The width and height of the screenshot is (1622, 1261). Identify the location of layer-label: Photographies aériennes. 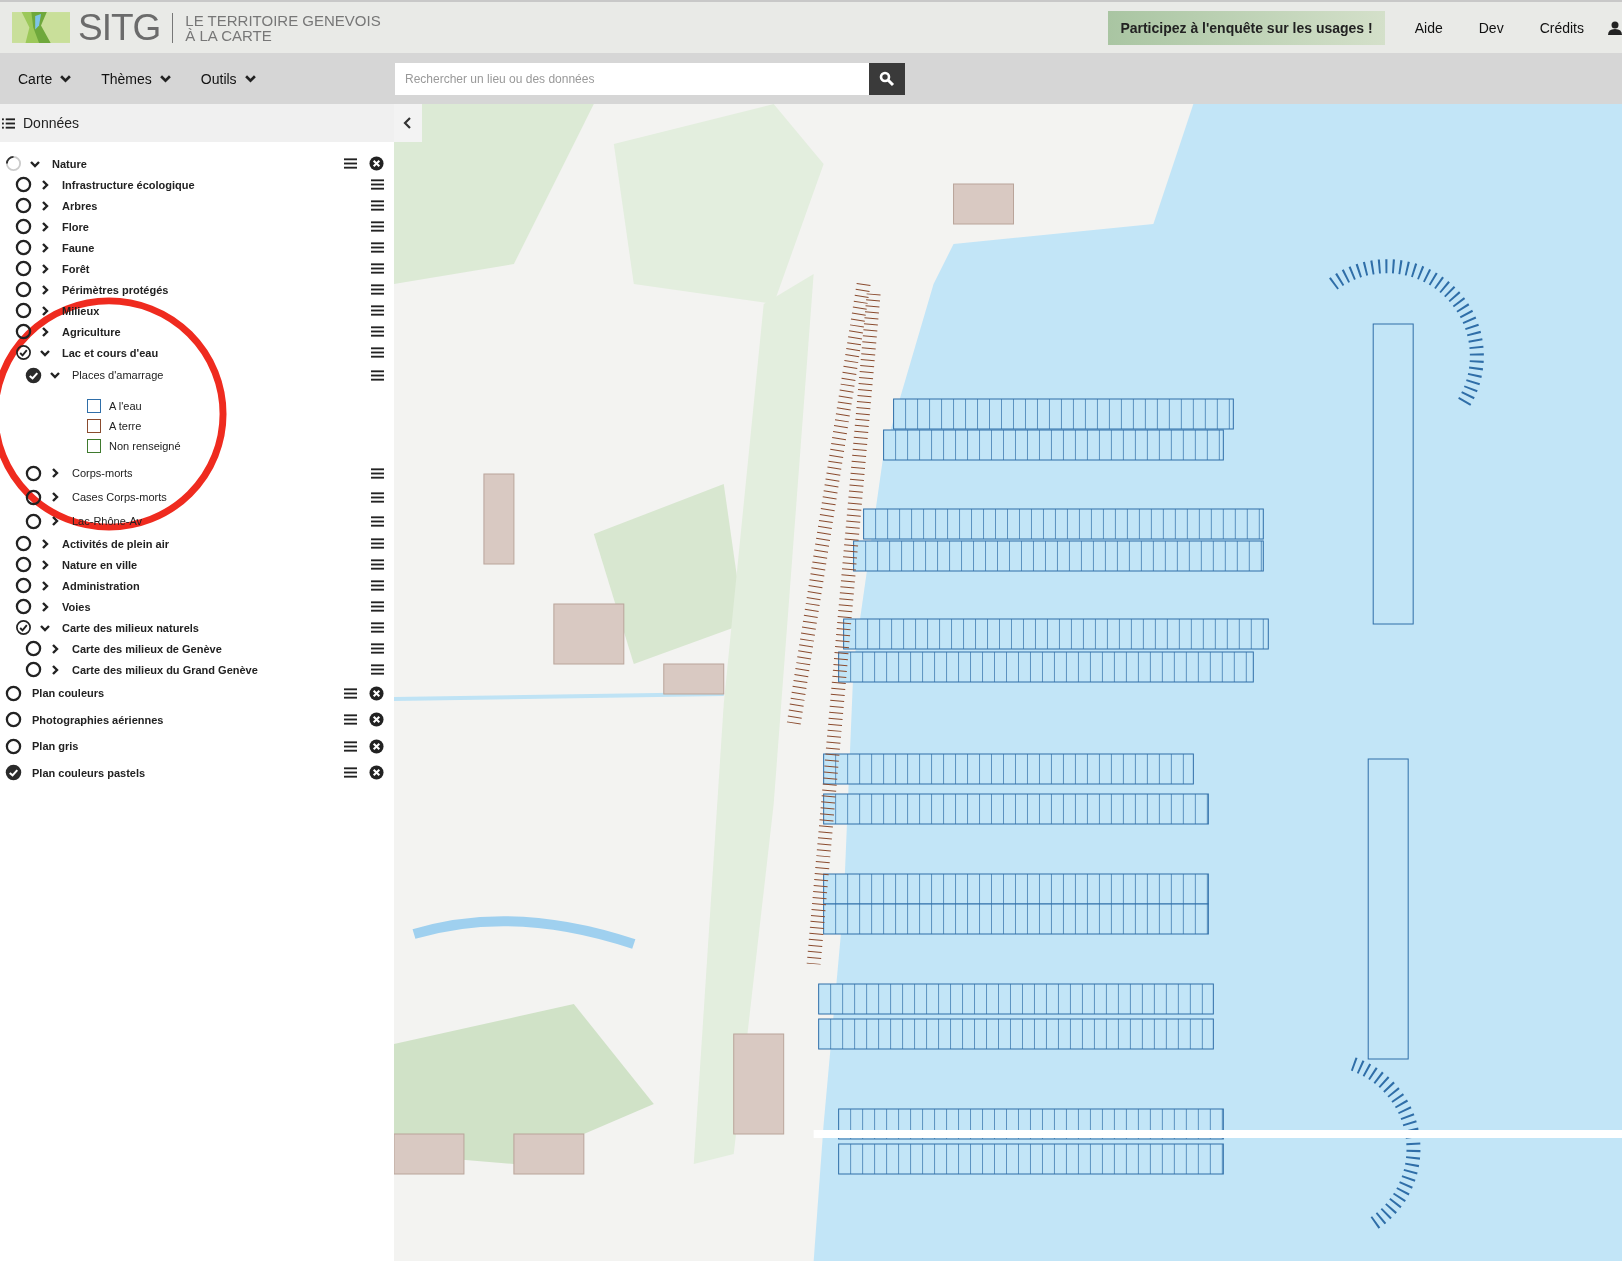
(98, 719).